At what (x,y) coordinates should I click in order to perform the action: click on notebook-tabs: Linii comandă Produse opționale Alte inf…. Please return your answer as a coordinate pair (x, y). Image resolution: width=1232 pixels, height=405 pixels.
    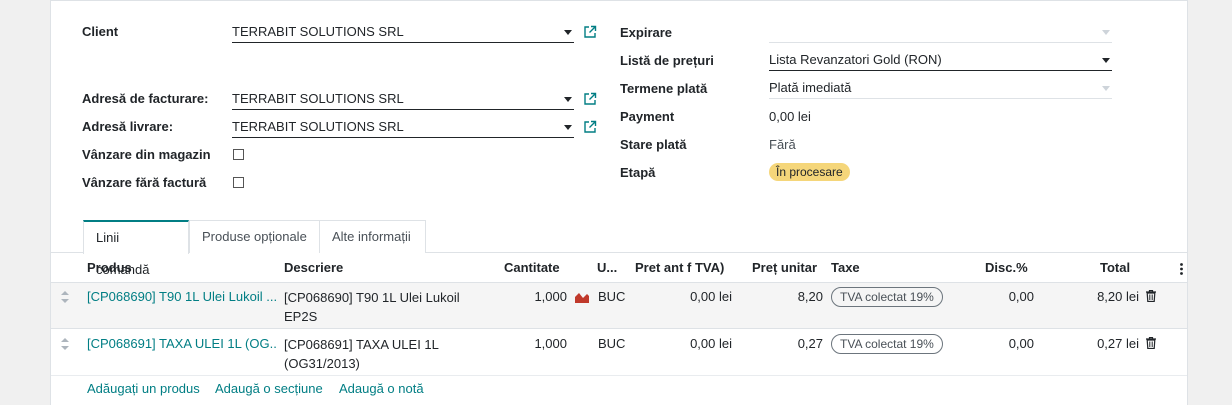
    Looking at the image, I should click on (619, 248).